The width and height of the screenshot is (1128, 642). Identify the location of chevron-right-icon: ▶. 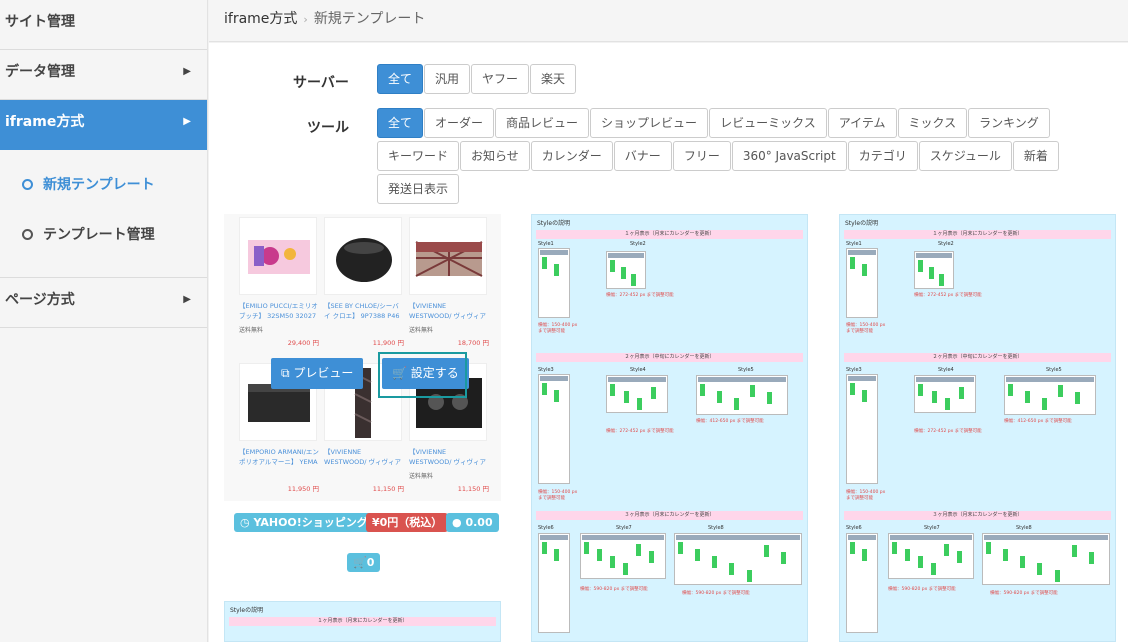
(187, 121).